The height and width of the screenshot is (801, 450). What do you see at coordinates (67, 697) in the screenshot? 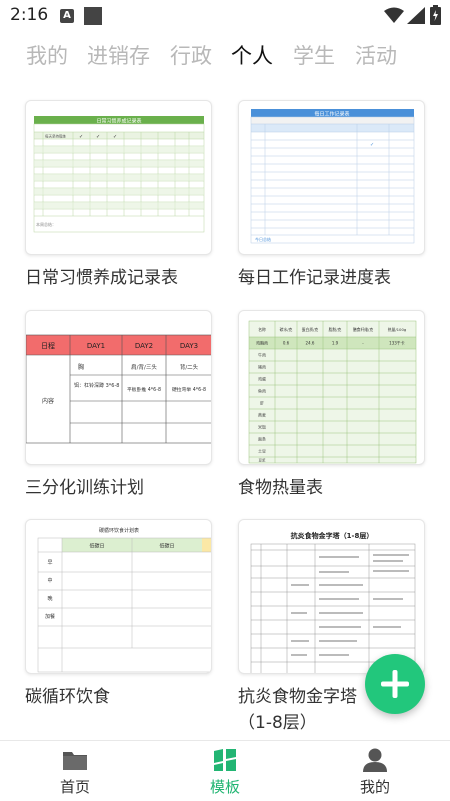
I see `template-title-carb-cycle: 碳循环饮食` at bounding box center [67, 697].